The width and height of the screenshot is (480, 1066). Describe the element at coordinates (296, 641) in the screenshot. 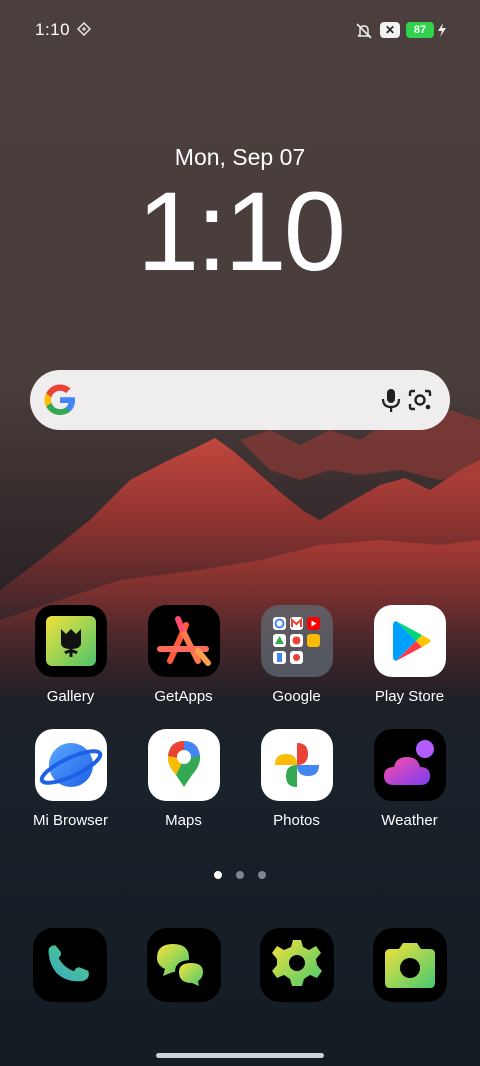

I see `google-folder-icon` at that location.